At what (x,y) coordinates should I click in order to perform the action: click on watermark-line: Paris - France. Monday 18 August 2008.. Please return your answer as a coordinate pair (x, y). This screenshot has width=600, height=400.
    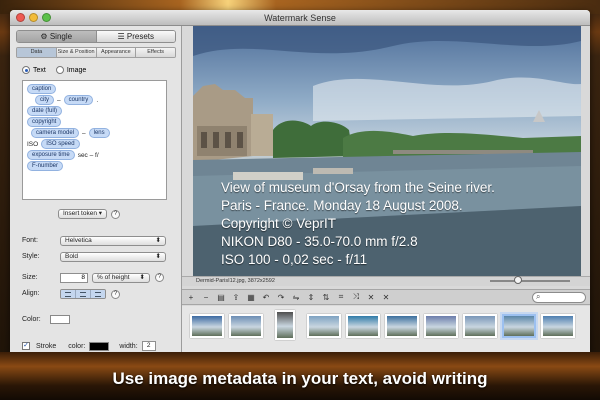
    Looking at the image, I should click on (342, 205).